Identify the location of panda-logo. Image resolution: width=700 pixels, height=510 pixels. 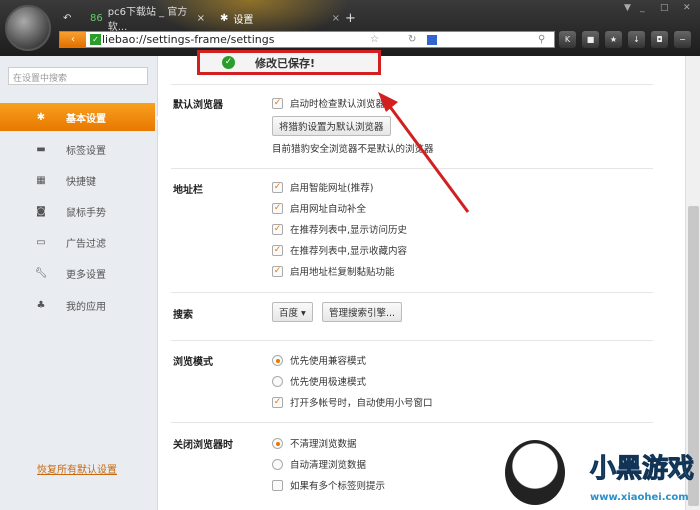
(535, 472).